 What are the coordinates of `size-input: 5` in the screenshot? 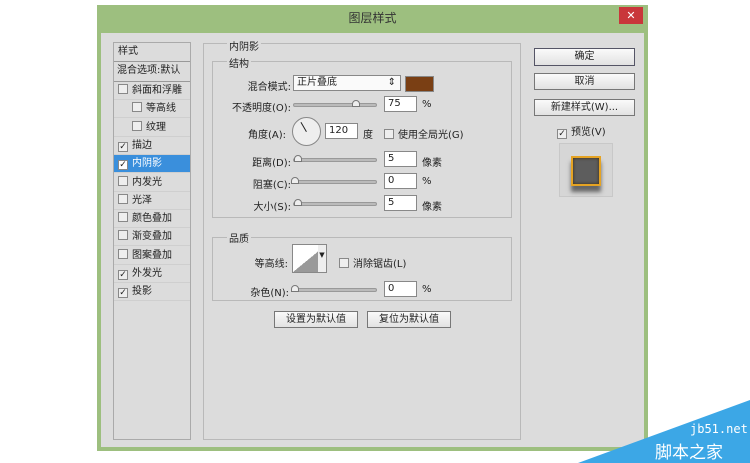 It's located at (400, 203).